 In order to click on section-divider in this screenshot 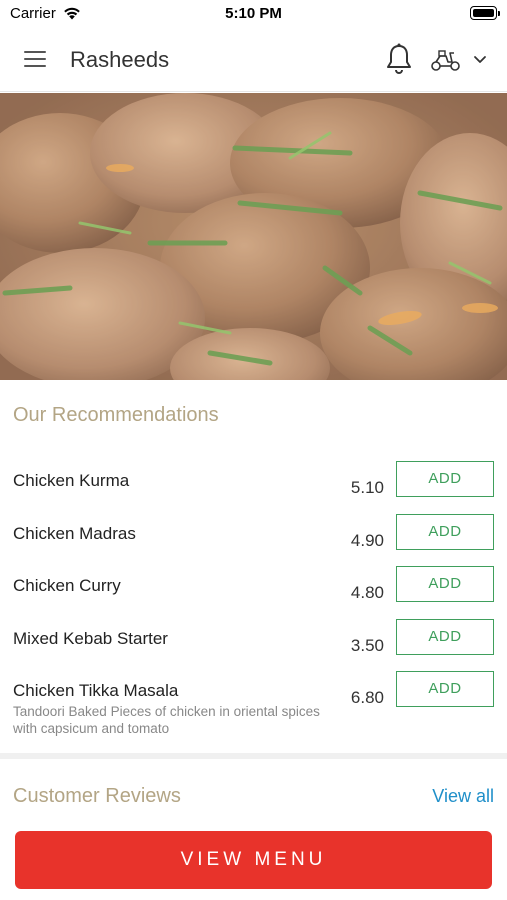, I will do `click(253, 756)`.